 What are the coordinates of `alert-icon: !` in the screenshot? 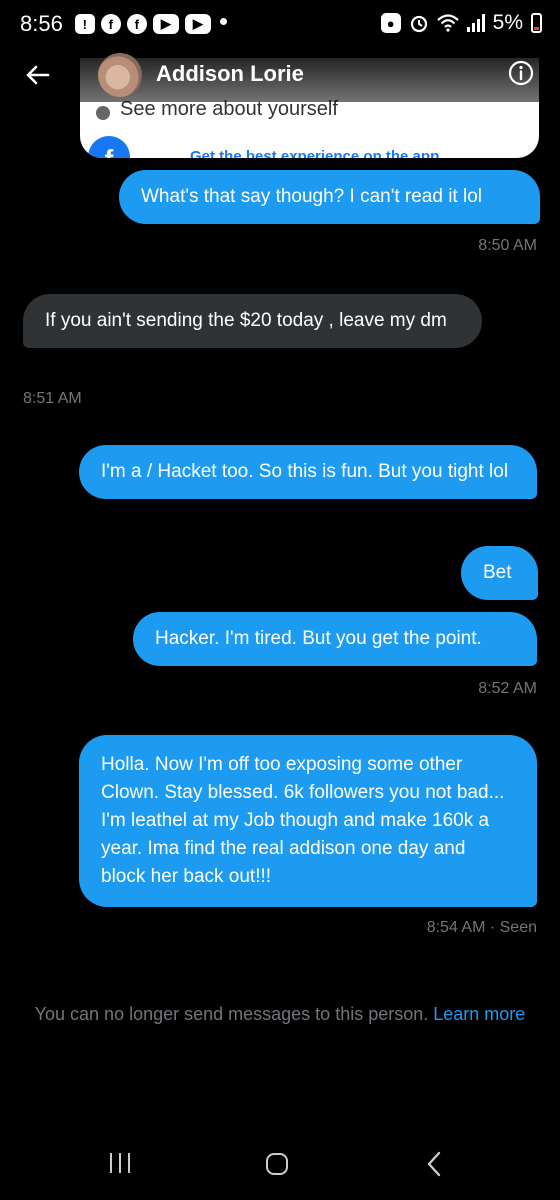 It's located at (84, 24).